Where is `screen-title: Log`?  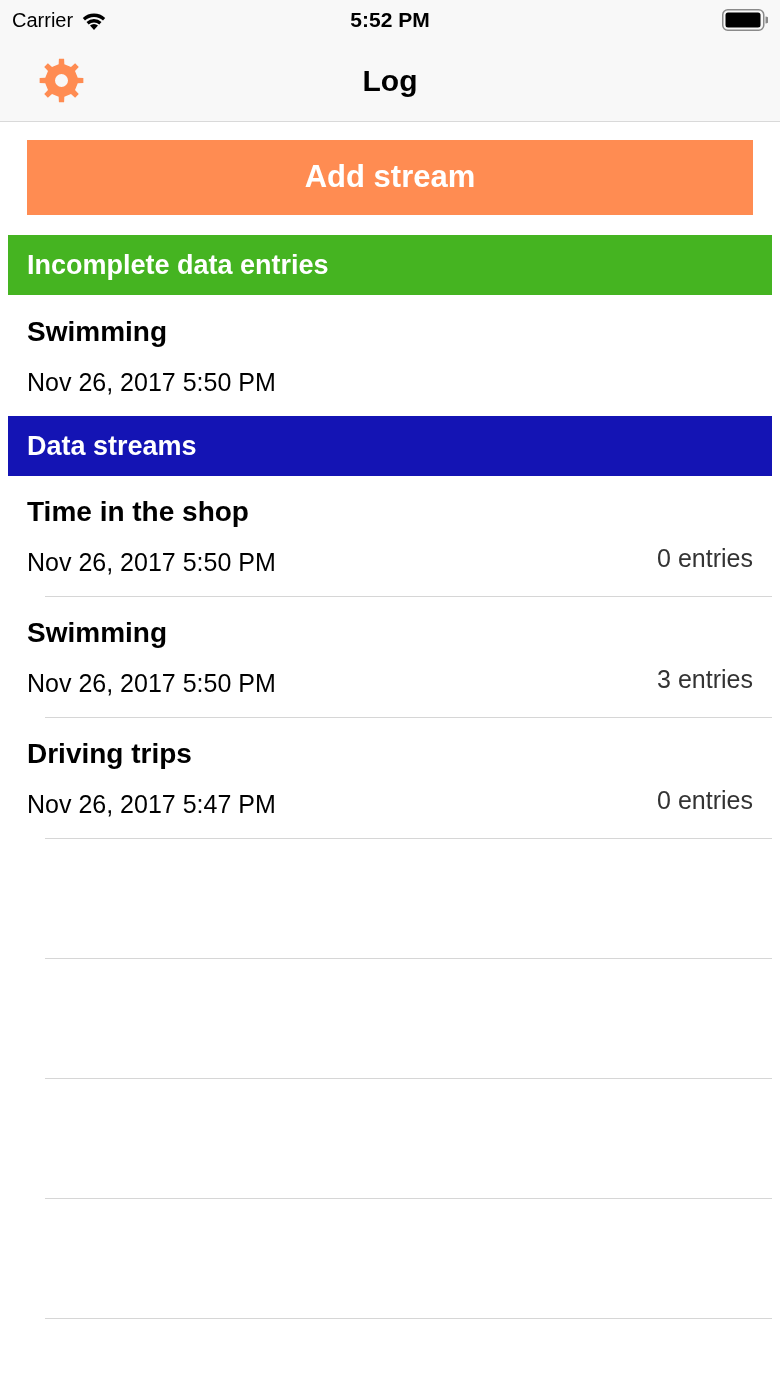 screen-title: Log is located at coordinates (390, 81).